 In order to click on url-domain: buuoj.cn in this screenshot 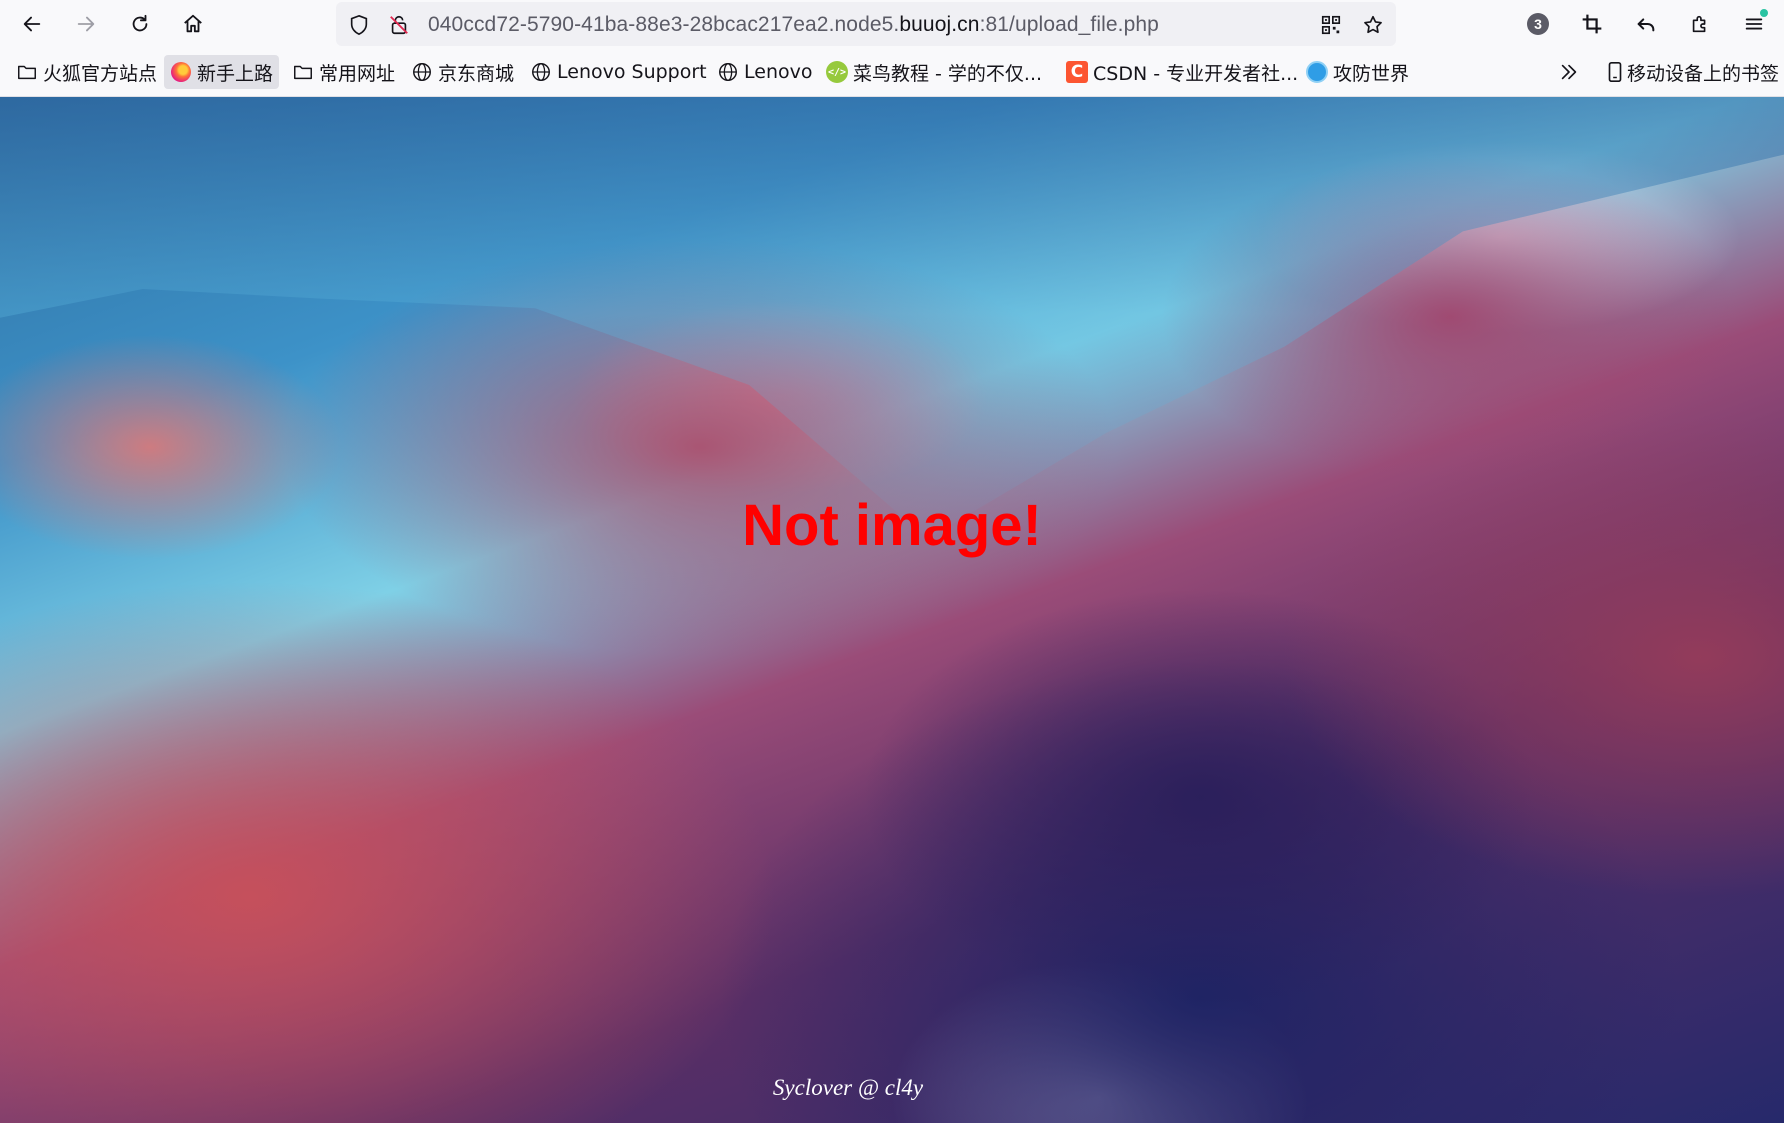, I will do `click(939, 24)`.